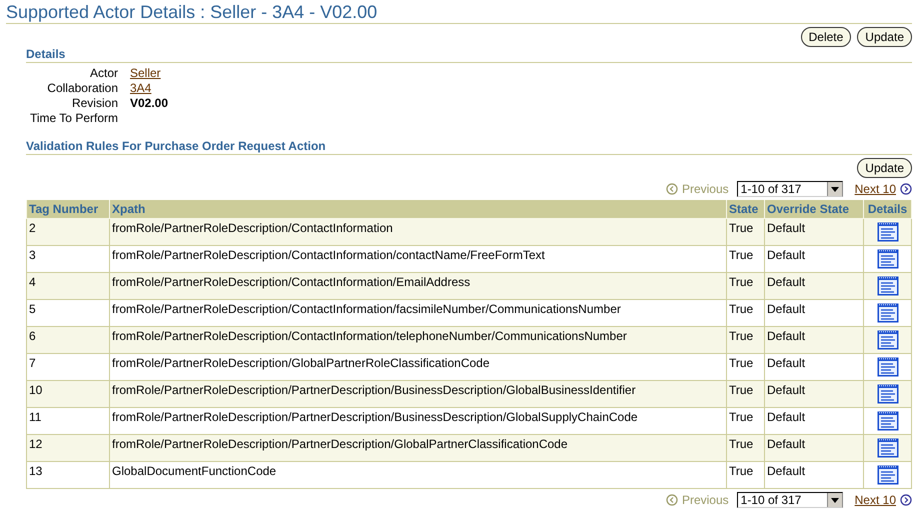 This screenshot has height=528, width=918. What do you see at coordinates (469, 55) in the screenshot?
I see `section-heading: Details` at bounding box center [469, 55].